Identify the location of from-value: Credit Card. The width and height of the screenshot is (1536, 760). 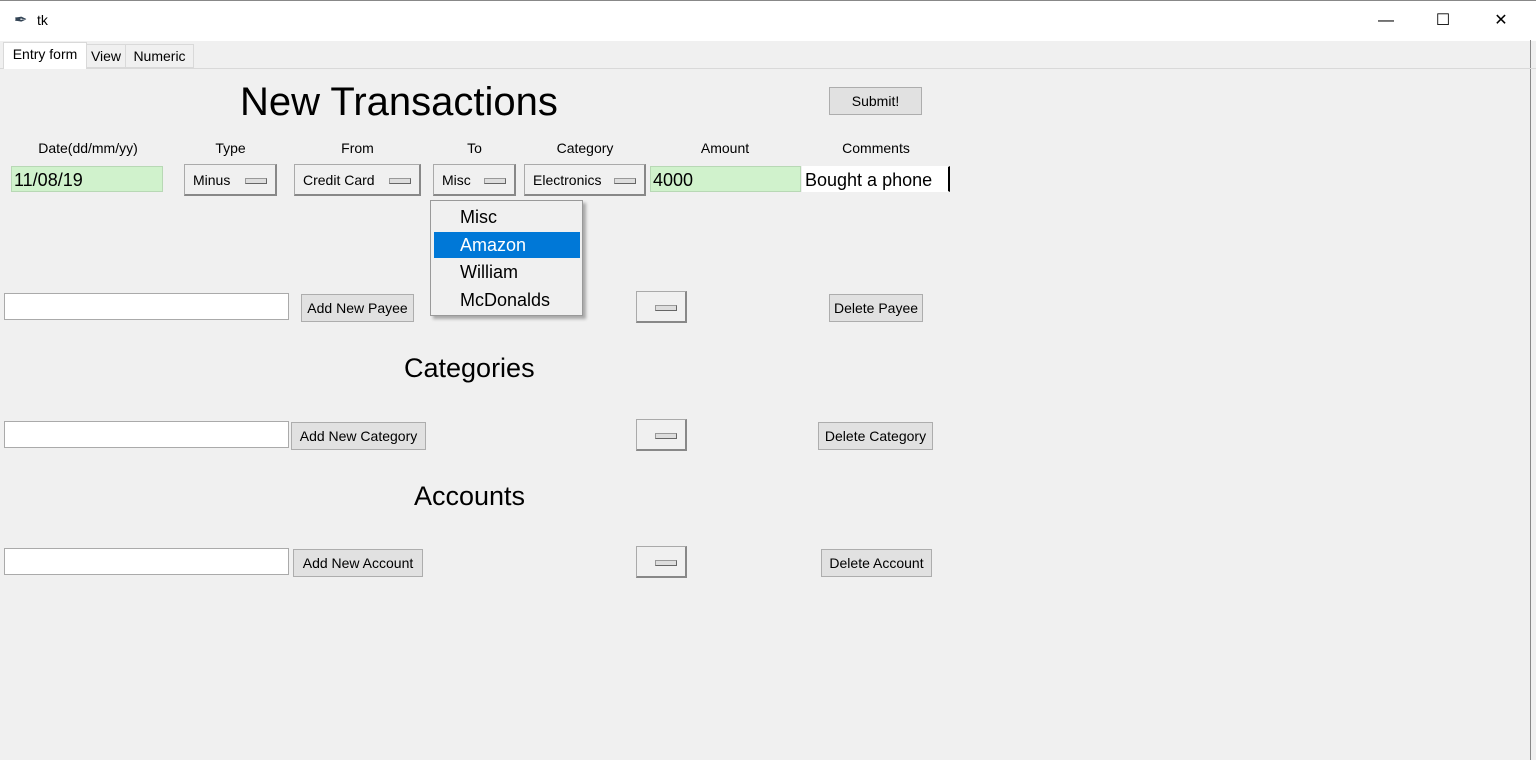
(339, 180).